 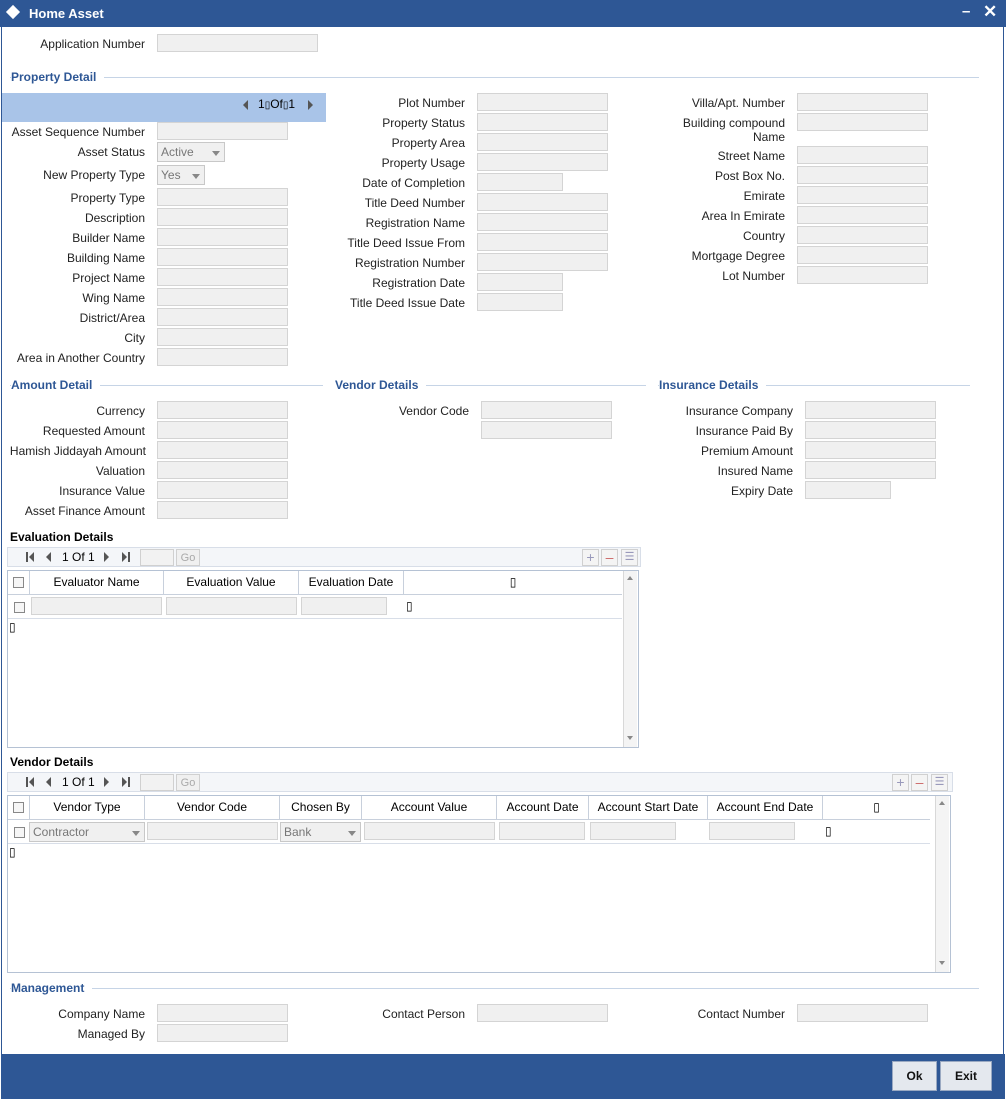 What do you see at coordinates (222, 490) in the screenshot?
I see `insurance-value-input` at bounding box center [222, 490].